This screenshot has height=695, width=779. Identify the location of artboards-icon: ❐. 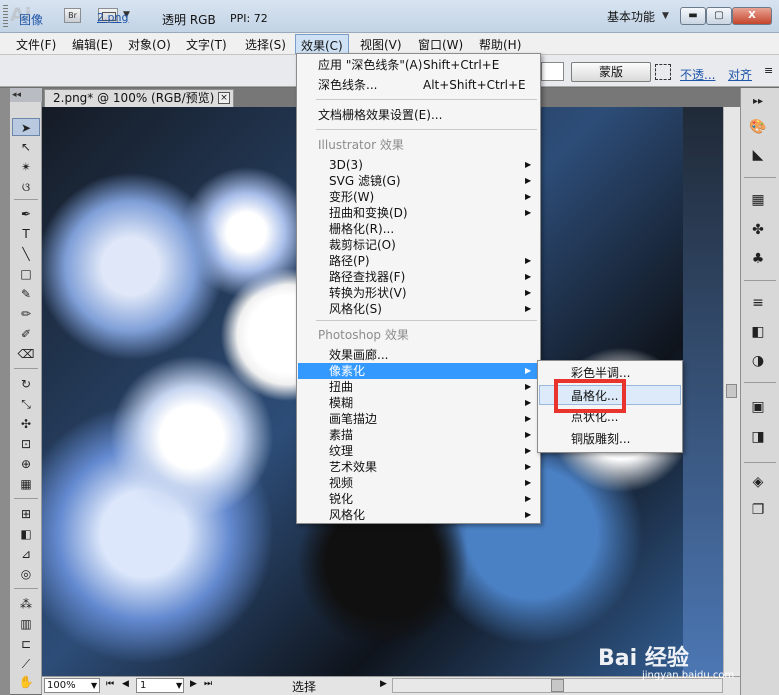
(758, 510).